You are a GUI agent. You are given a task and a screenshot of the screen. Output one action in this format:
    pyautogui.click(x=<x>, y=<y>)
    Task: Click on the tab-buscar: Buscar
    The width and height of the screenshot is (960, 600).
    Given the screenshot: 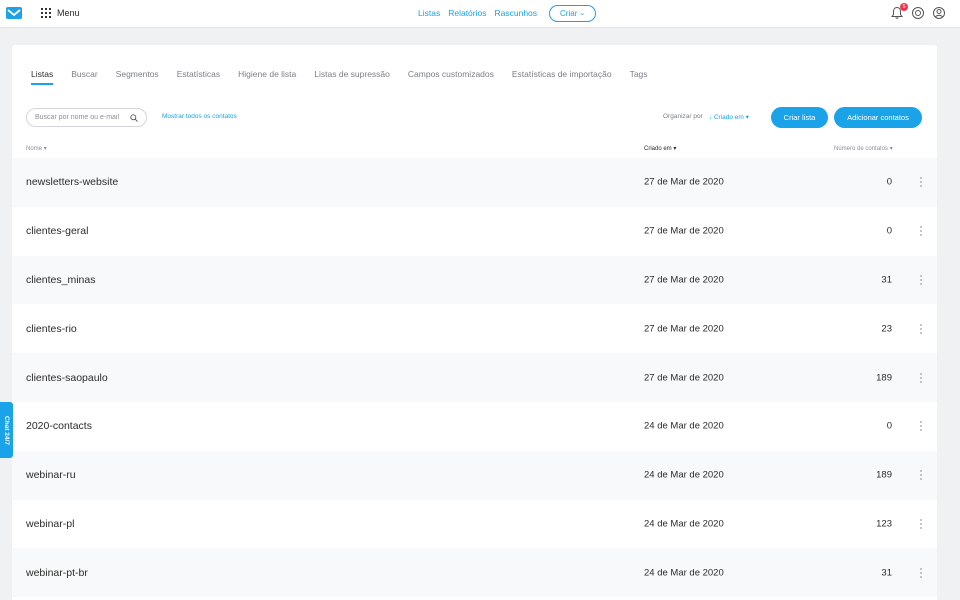 What is the action you would take?
    pyautogui.click(x=84, y=77)
    